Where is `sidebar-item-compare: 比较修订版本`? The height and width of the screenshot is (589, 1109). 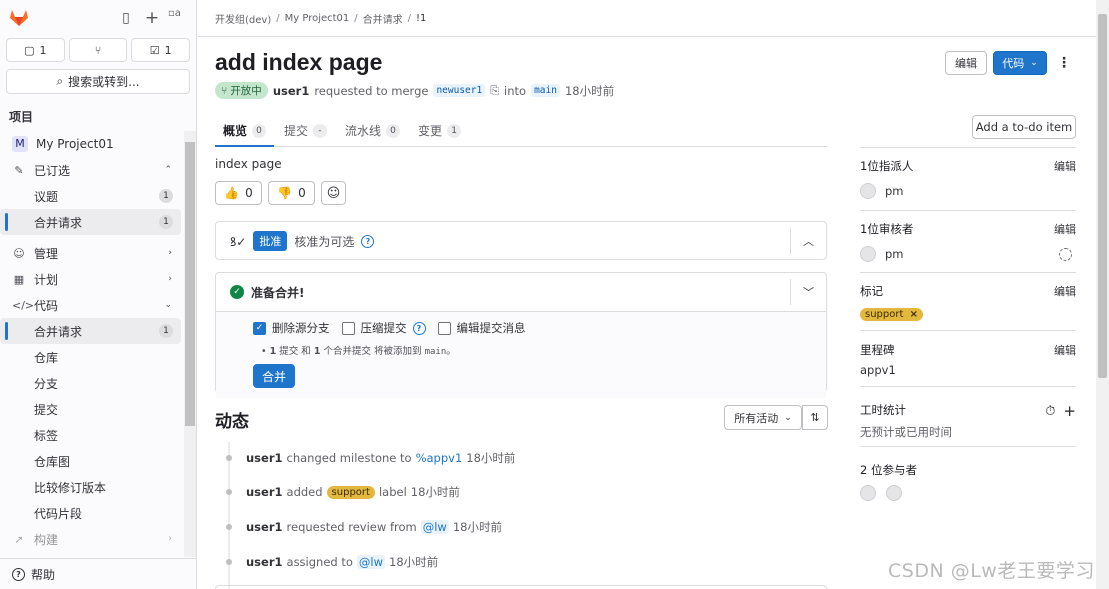
sidebar-item-compare: 比较修订版本 is located at coordinates (90, 487).